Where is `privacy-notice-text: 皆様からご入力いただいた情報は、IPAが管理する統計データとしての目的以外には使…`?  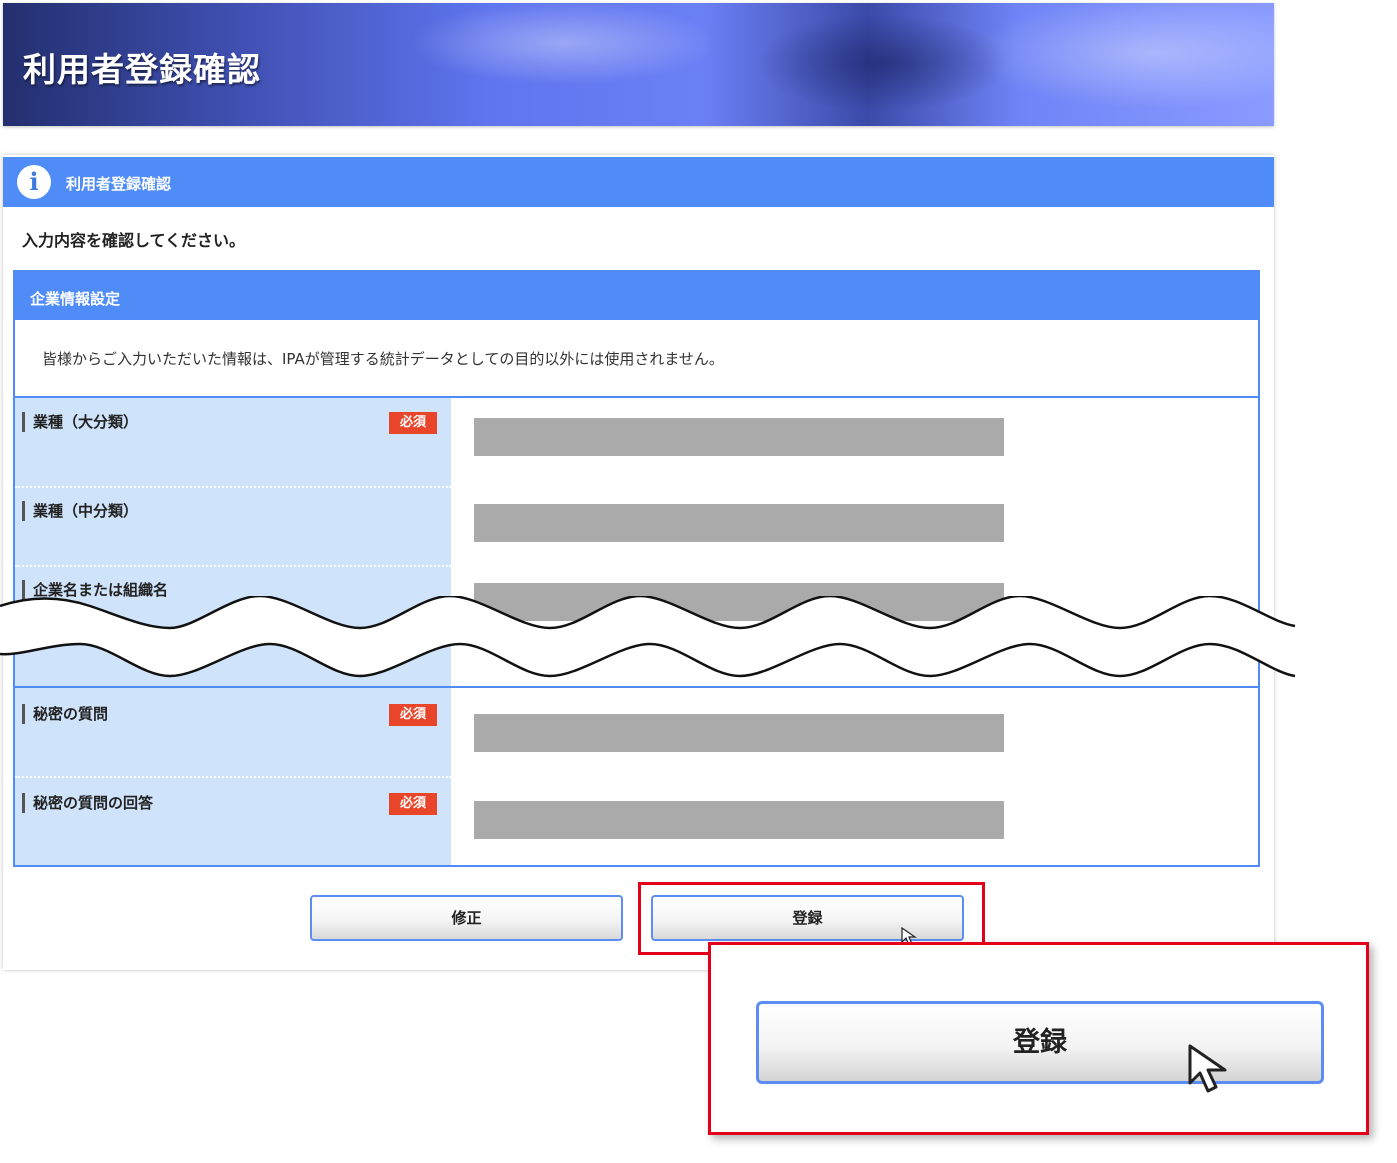
privacy-notice-text: 皆様からご入力いただいた情報は、IPAが管理する統計データとしての目的以外には使… is located at coordinates (383, 359).